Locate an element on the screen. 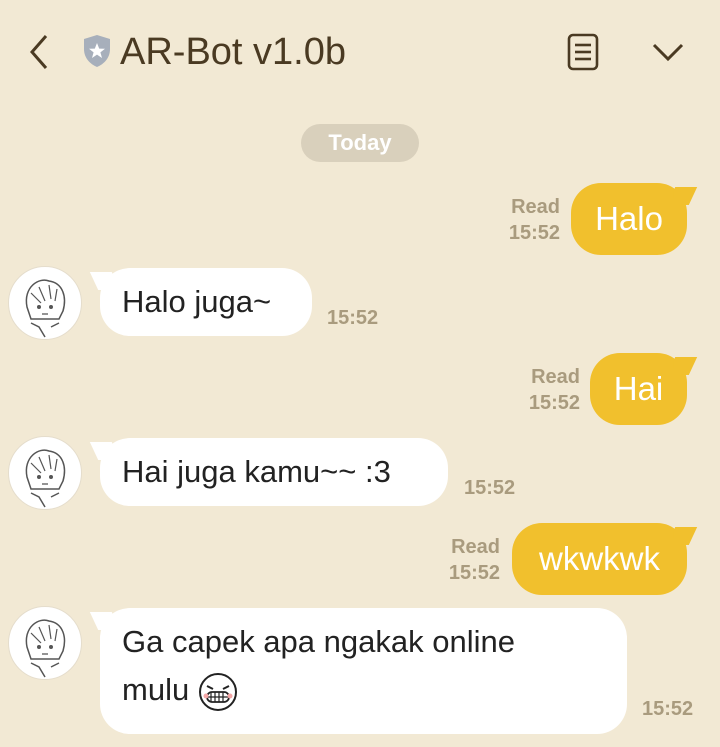 The height and width of the screenshot is (747, 720). back-button is located at coordinates (40, 52).